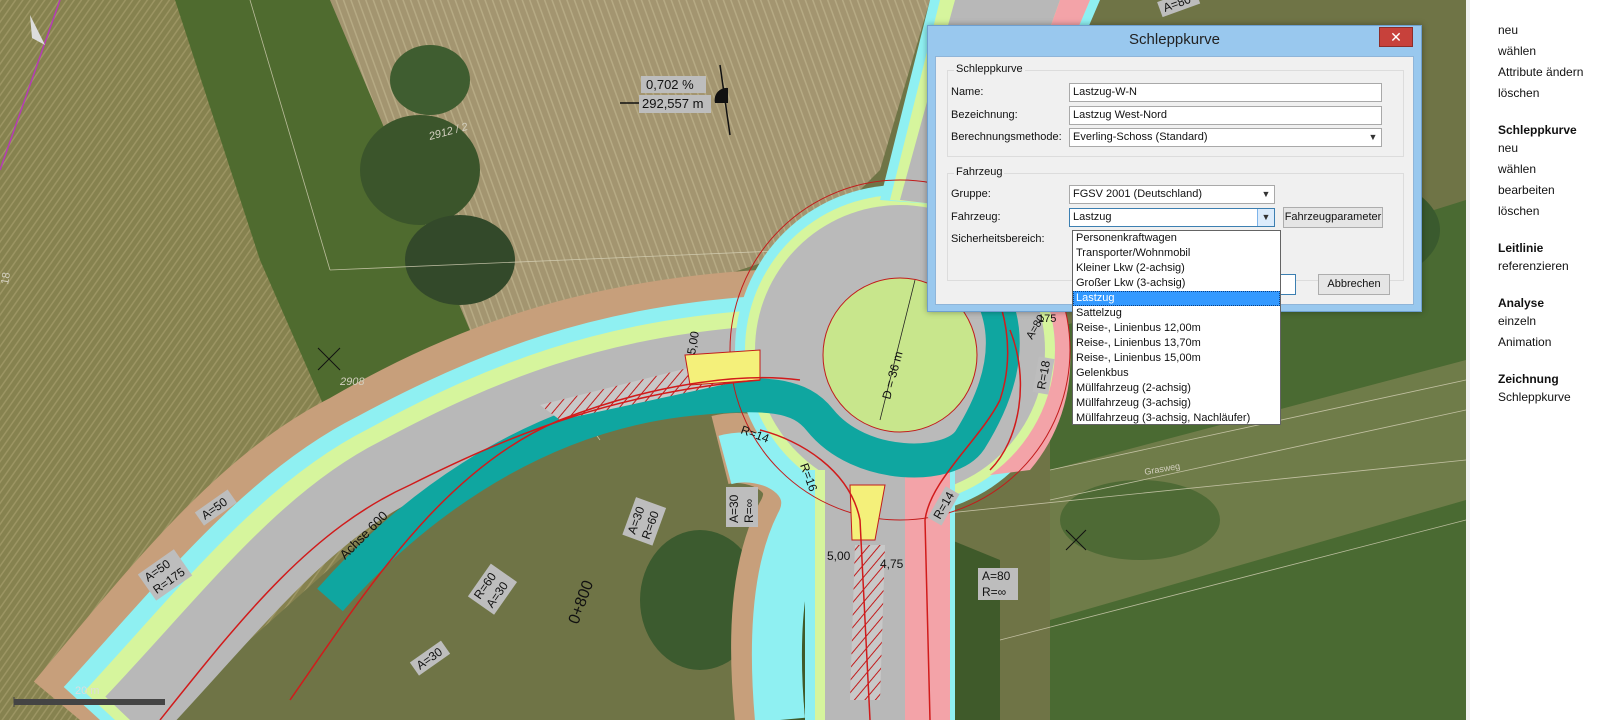 This screenshot has width=1621, height=720. I want to click on sicherheitsbereich-label: Sicherheitsbereich:, so click(998, 239).